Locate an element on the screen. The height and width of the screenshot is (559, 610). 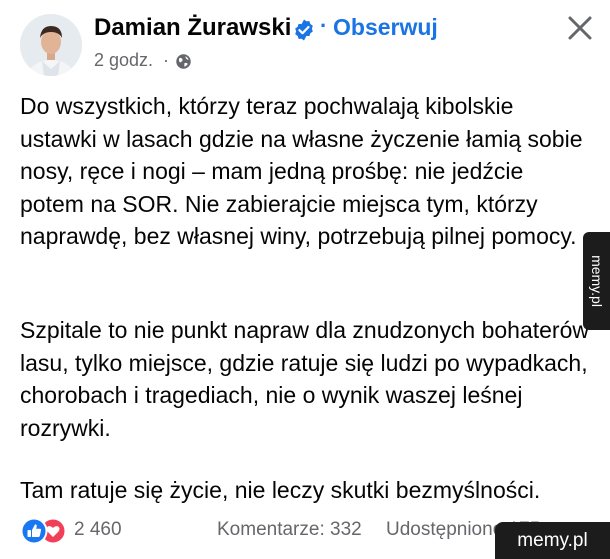
follow-button: Obserwuj is located at coordinates (385, 27).